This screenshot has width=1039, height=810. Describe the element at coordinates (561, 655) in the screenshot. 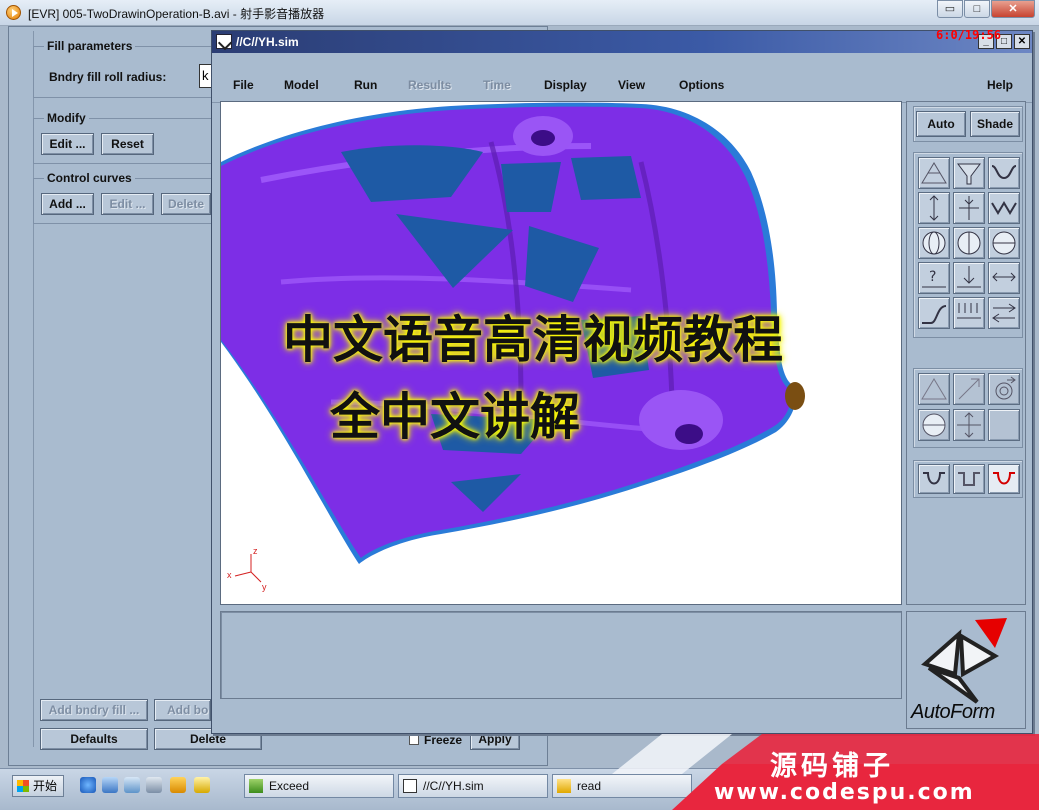

I see `message-area` at that location.